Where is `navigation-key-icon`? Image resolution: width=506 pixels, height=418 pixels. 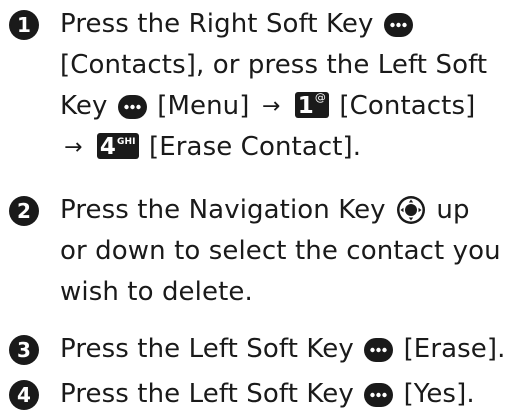 navigation-key-icon is located at coordinates (411, 210).